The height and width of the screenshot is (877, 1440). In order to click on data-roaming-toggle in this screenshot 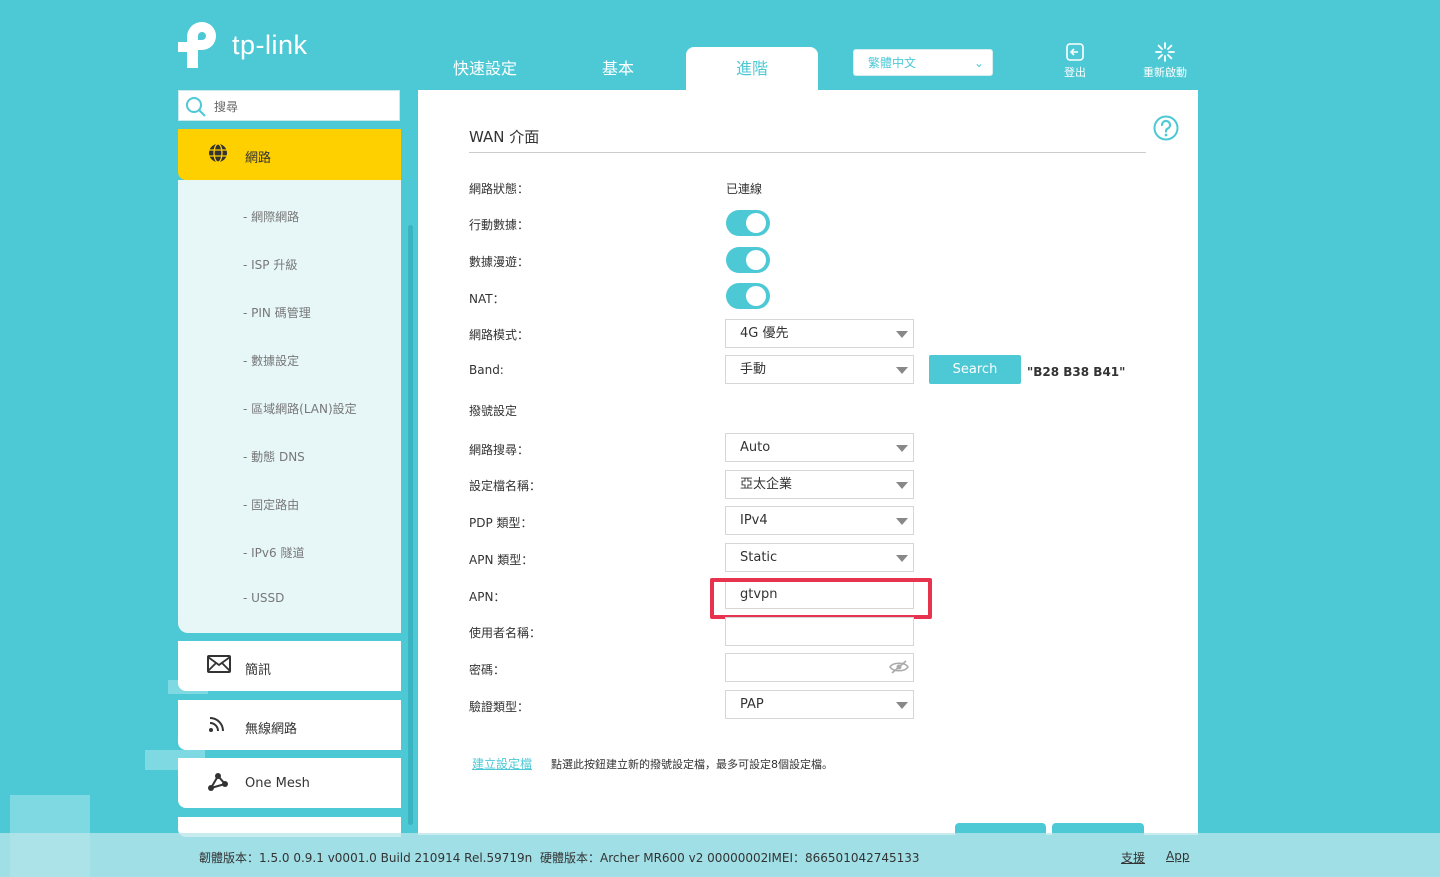, I will do `click(748, 260)`.